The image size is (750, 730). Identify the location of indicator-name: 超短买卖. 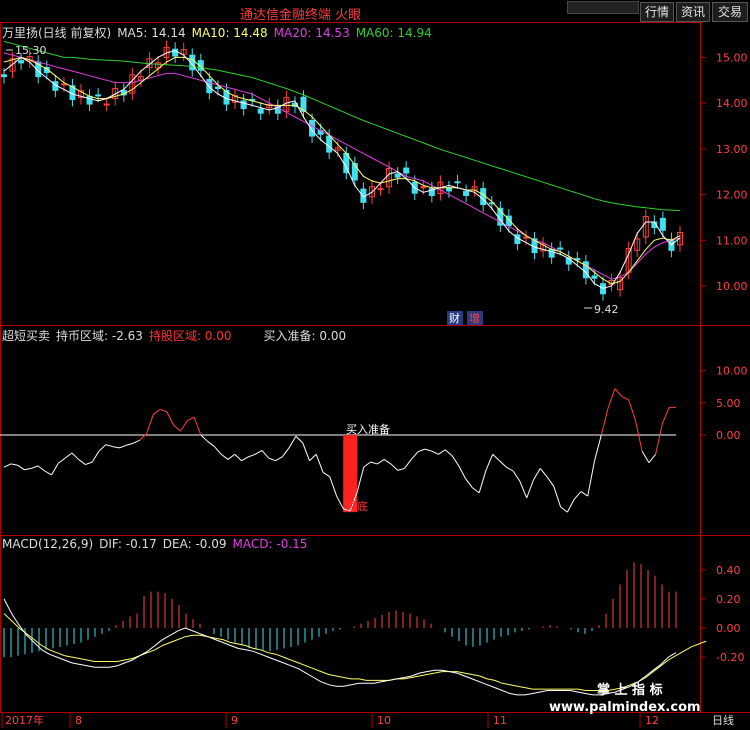
(26, 336).